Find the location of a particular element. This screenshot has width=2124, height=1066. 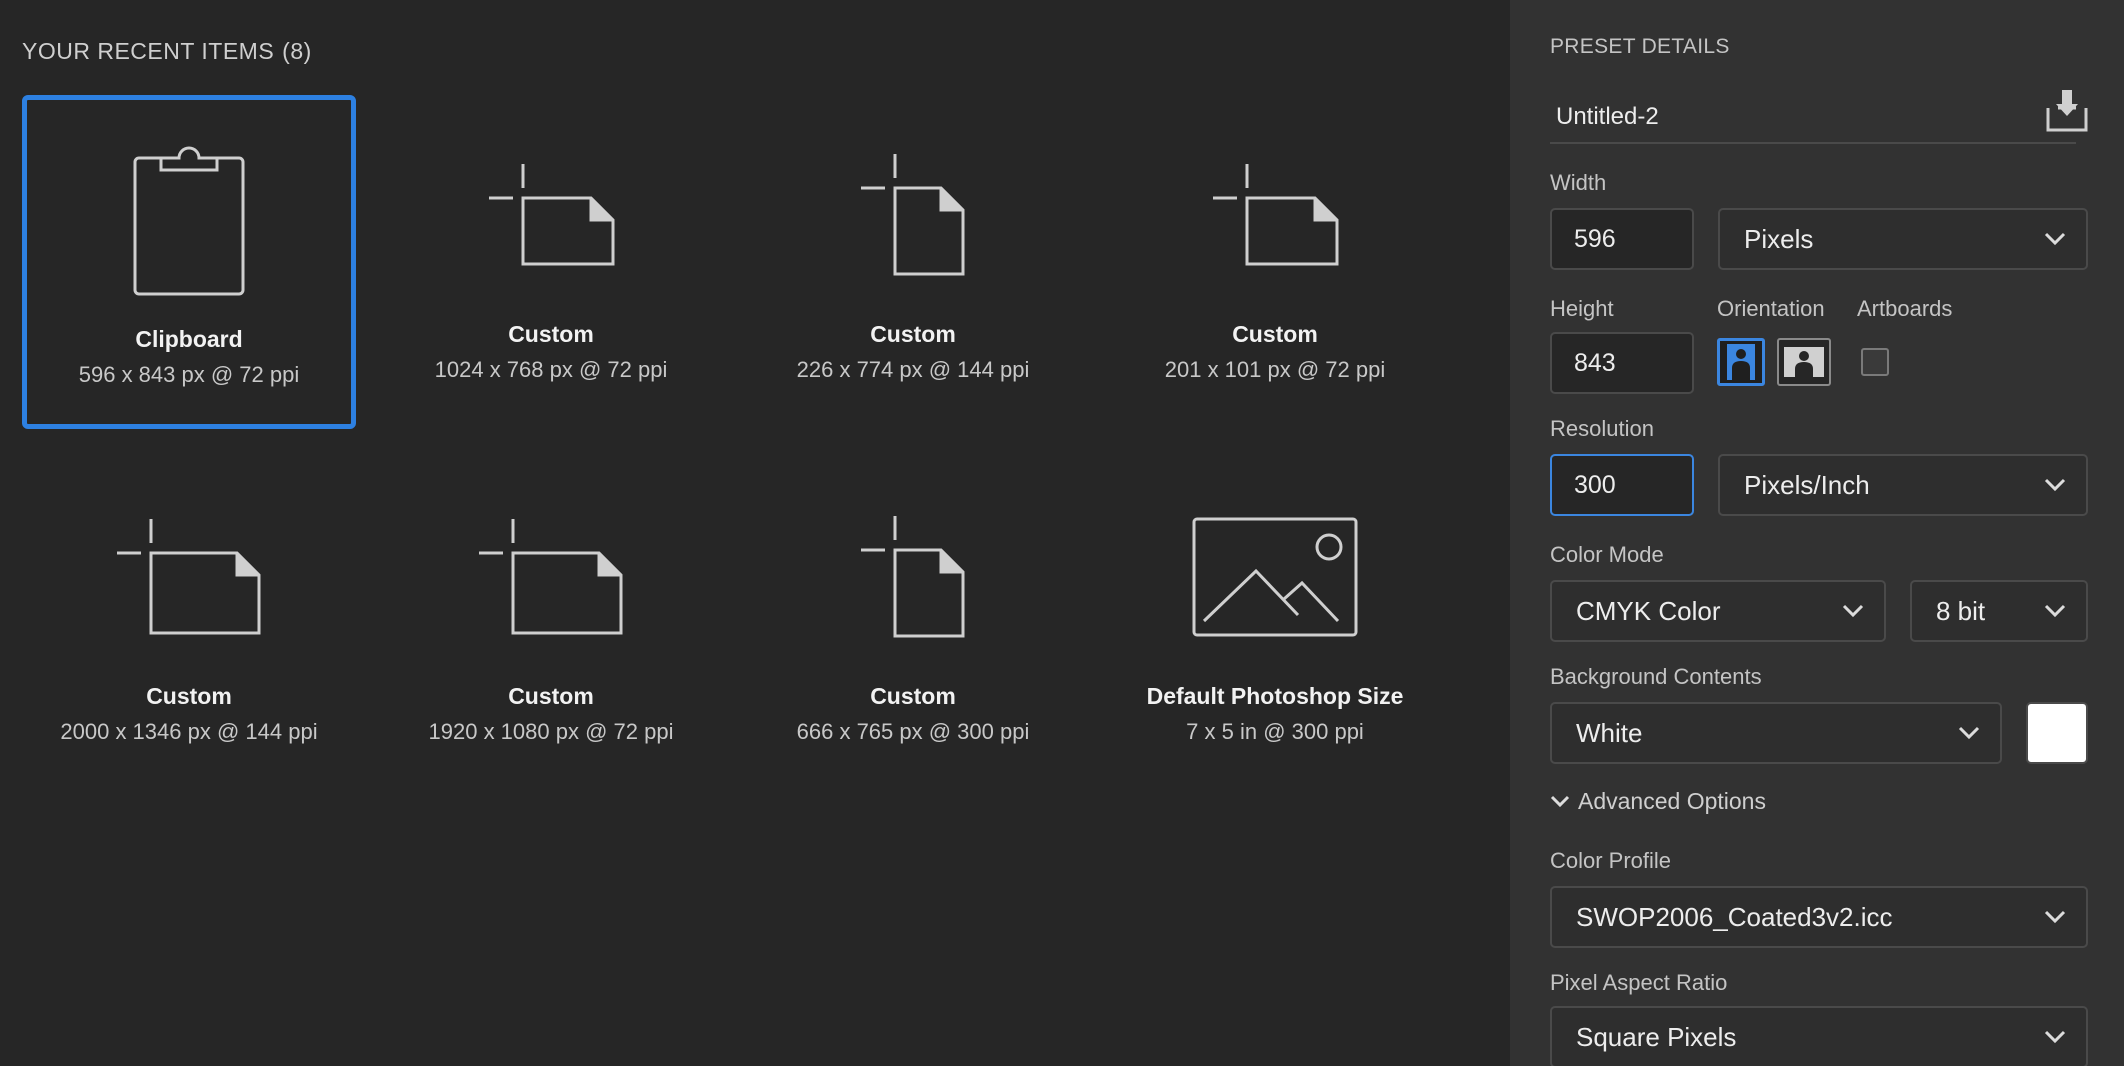

color-mode-select: CMYK Color is located at coordinates (1718, 611).